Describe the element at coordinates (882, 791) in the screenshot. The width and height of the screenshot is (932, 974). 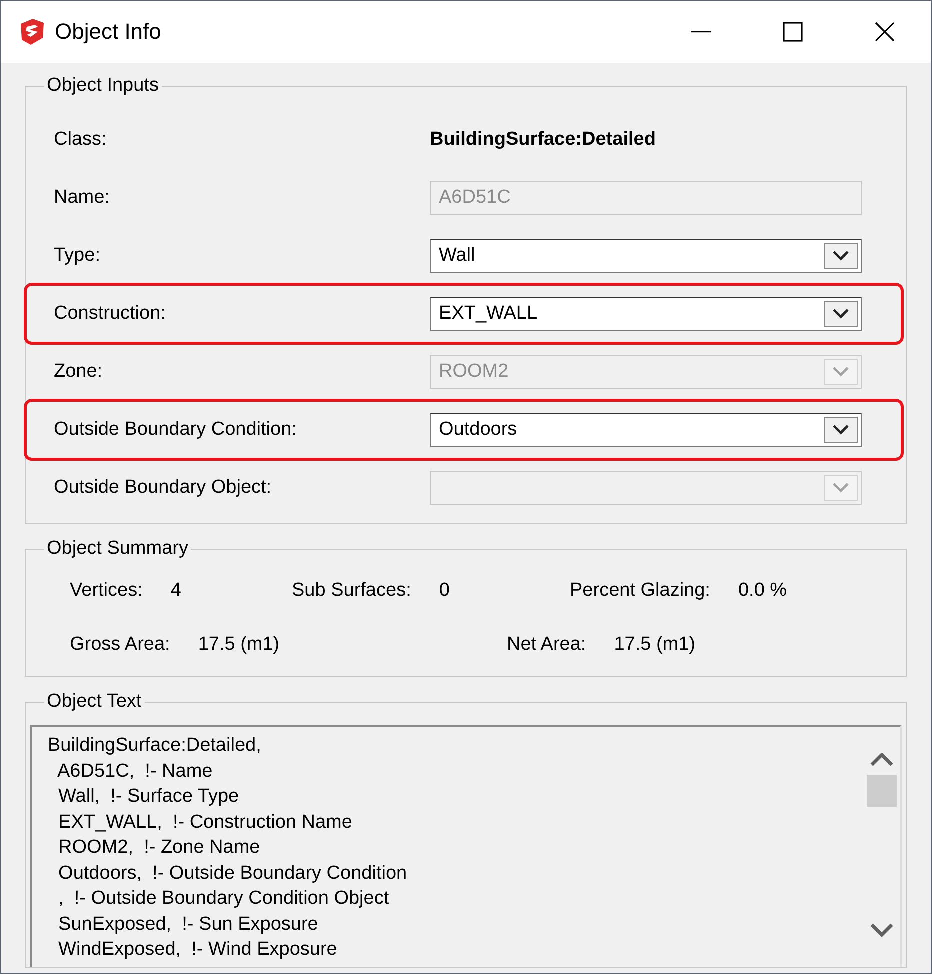
I see `scrollbar-thumb` at that location.